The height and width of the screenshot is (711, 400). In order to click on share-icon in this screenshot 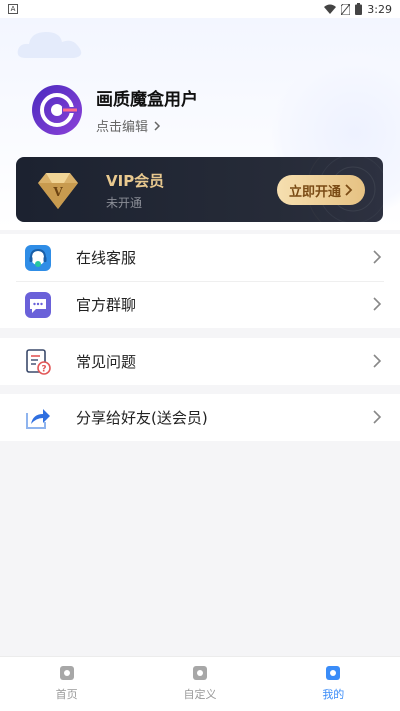, I will do `click(38, 418)`.